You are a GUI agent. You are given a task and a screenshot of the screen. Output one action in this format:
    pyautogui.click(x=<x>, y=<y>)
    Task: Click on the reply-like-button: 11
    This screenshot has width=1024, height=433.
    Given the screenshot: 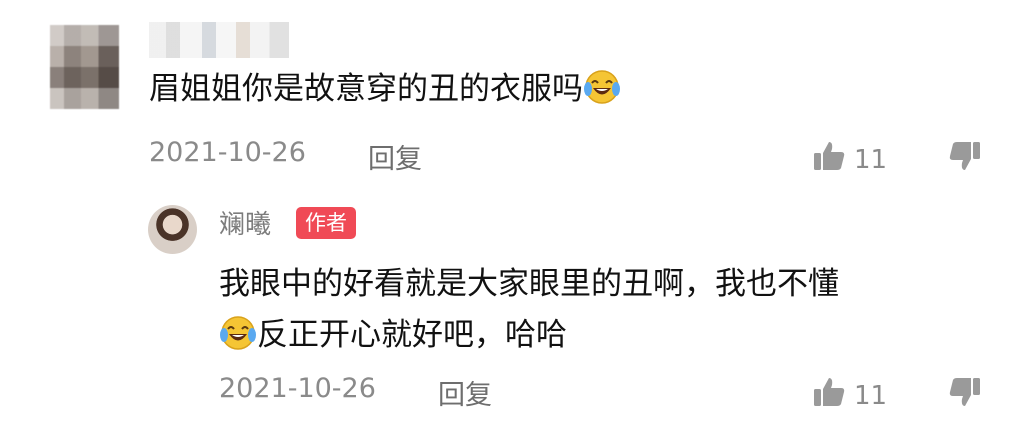 What is the action you would take?
    pyautogui.click(x=849, y=395)
    